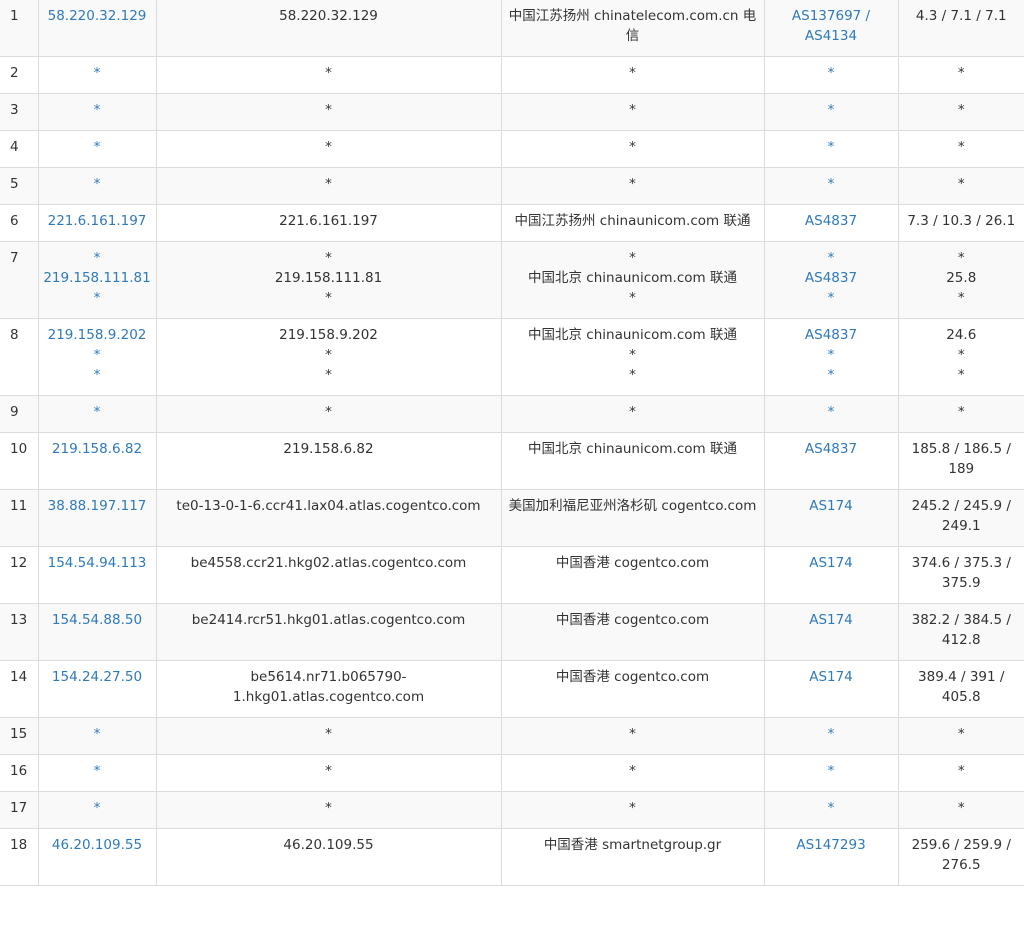 This screenshot has height=936, width=1024. I want to click on asn-link: AS137697 / AS4134, so click(831, 26).